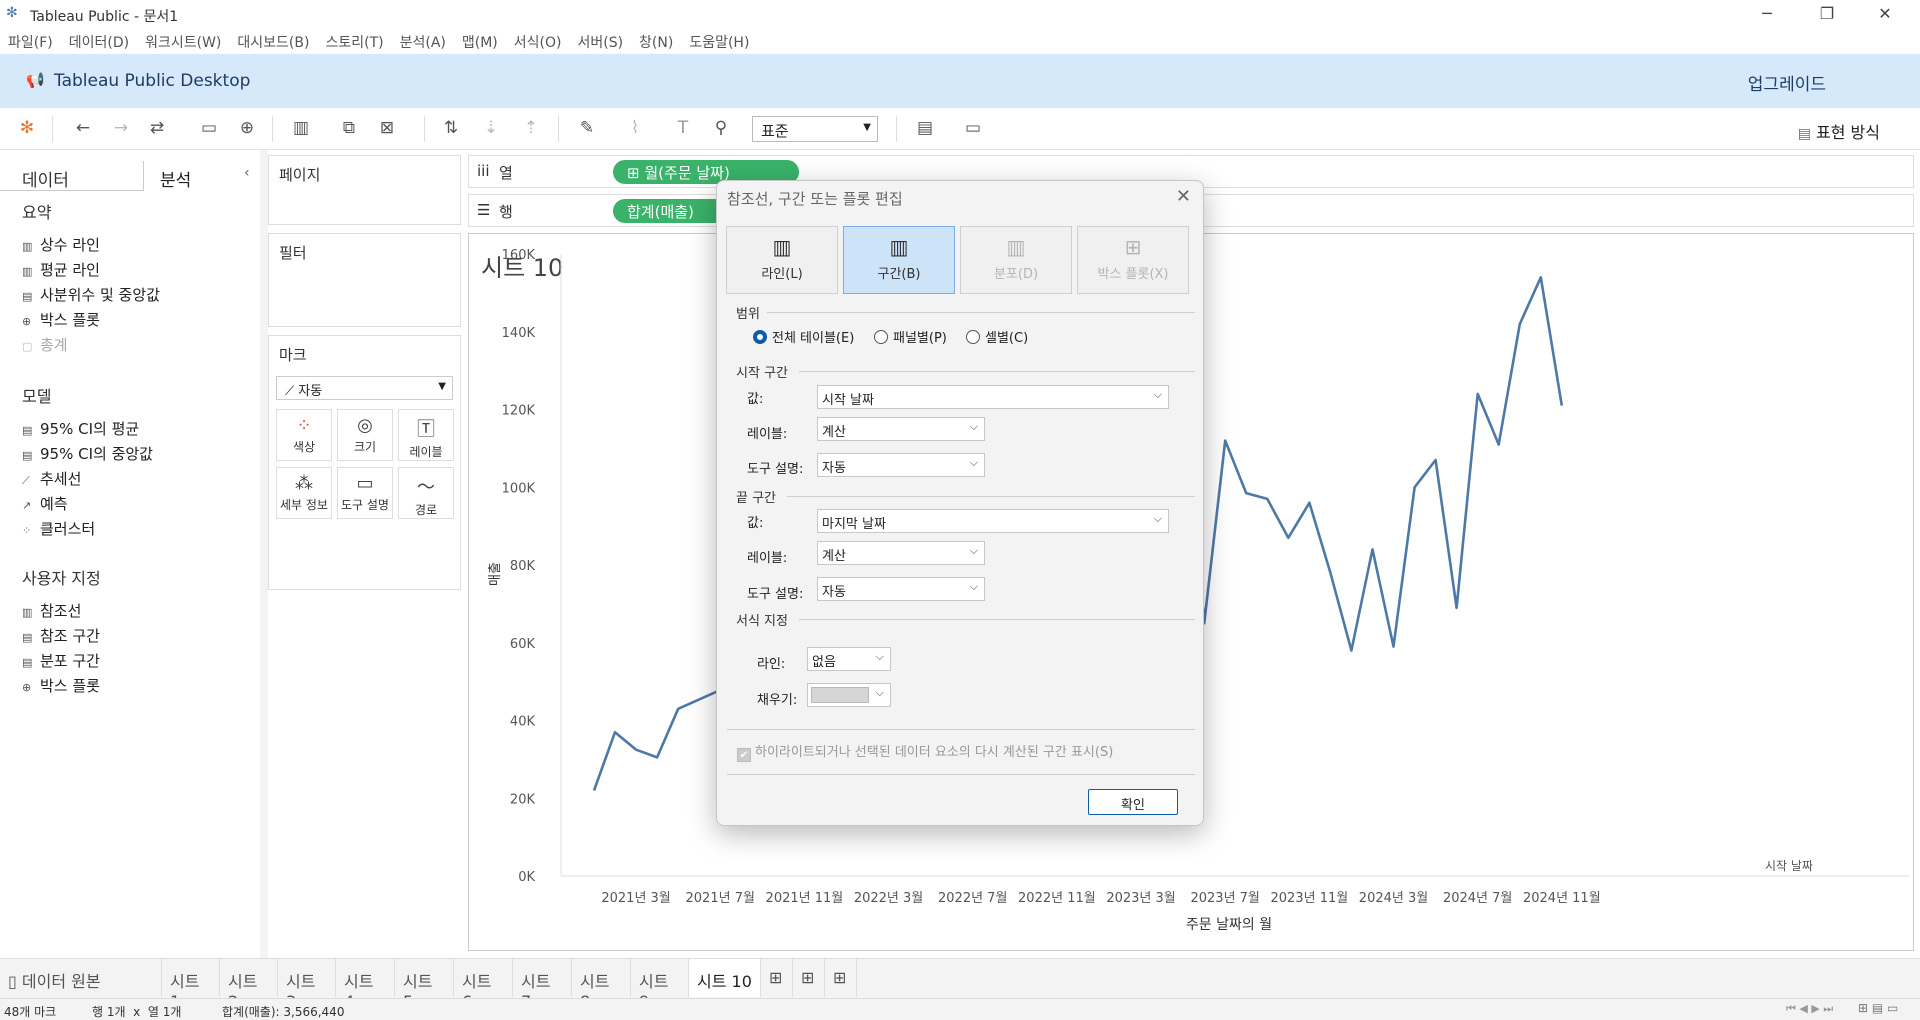 The image size is (1920, 1020). What do you see at coordinates (249, 985) in the screenshot?
I see `tab-sheet-2: 시트 2` at bounding box center [249, 985].